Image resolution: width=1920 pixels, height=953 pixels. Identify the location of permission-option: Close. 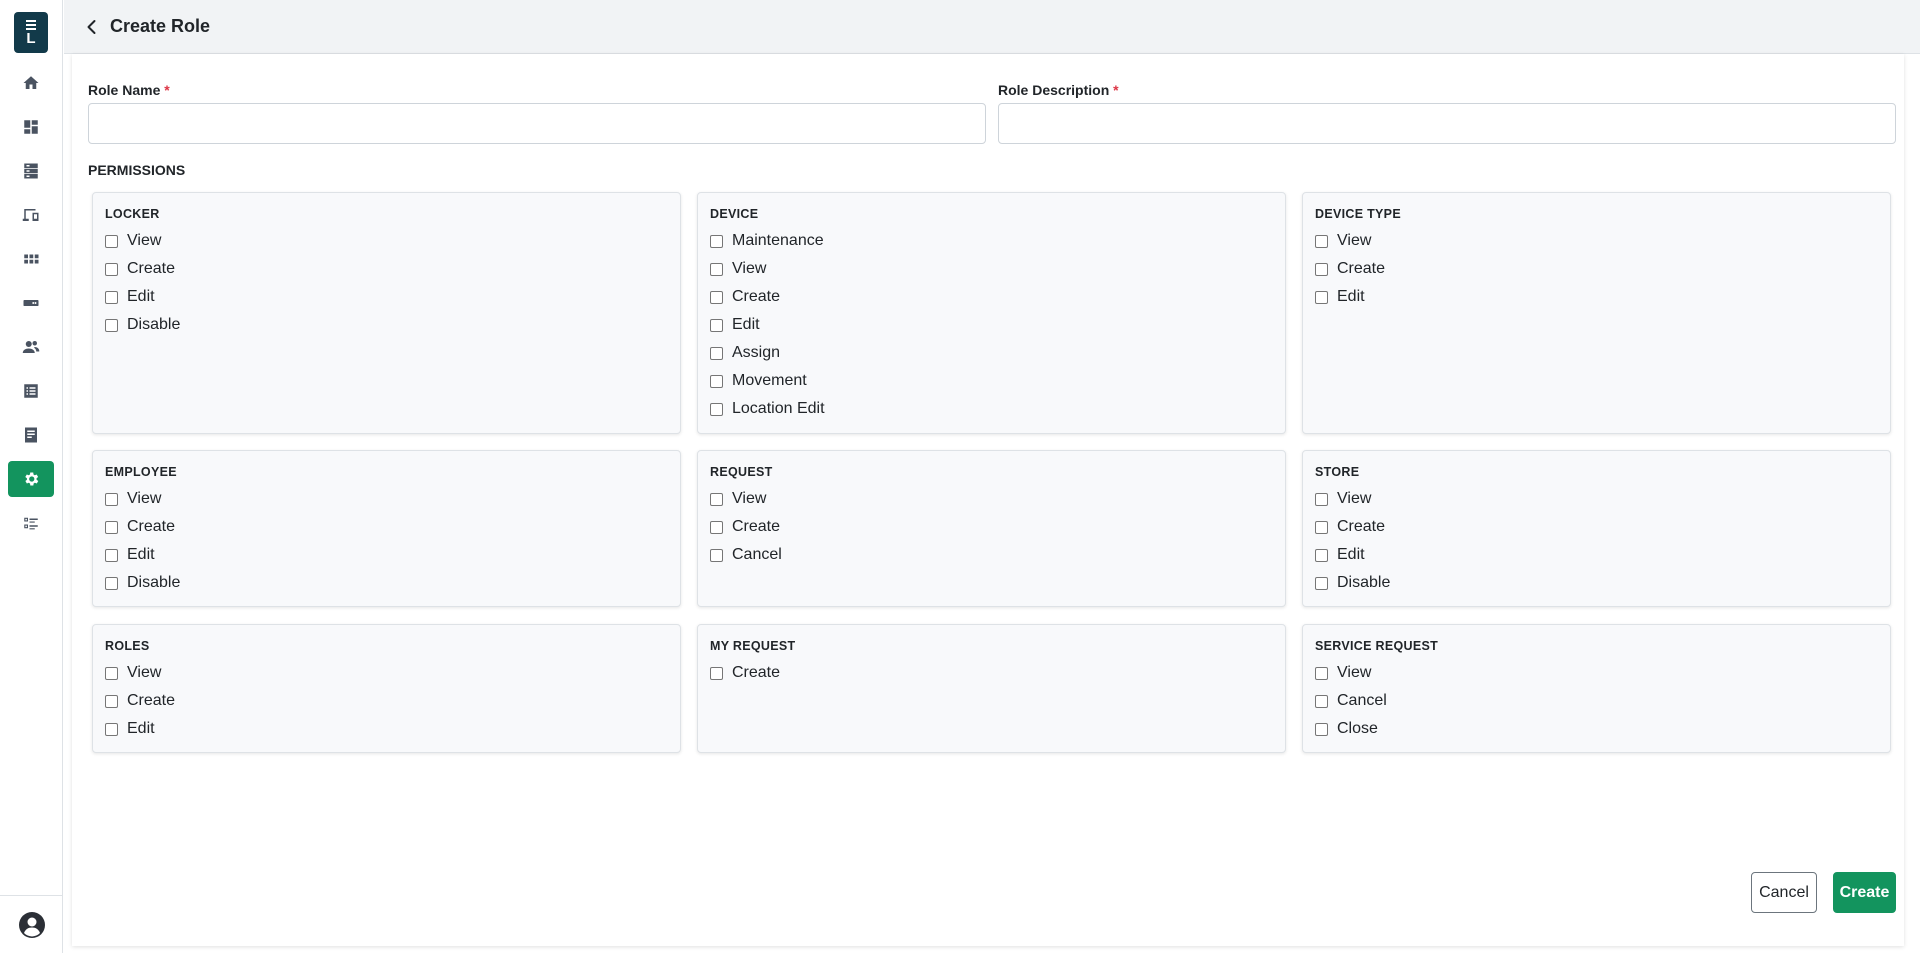
(1596, 729).